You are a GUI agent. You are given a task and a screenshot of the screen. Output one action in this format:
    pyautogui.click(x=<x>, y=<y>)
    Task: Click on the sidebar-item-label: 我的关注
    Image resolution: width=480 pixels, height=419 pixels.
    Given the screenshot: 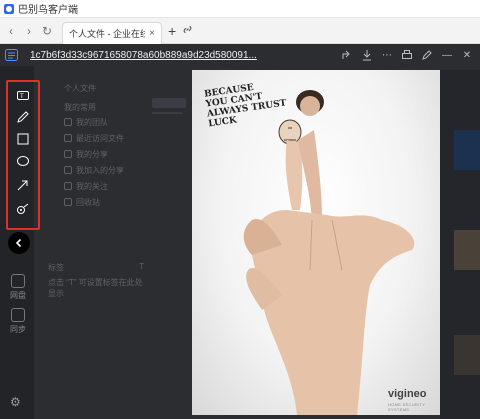 What is the action you would take?
    pyautogui.click(x=92, y=186)
    